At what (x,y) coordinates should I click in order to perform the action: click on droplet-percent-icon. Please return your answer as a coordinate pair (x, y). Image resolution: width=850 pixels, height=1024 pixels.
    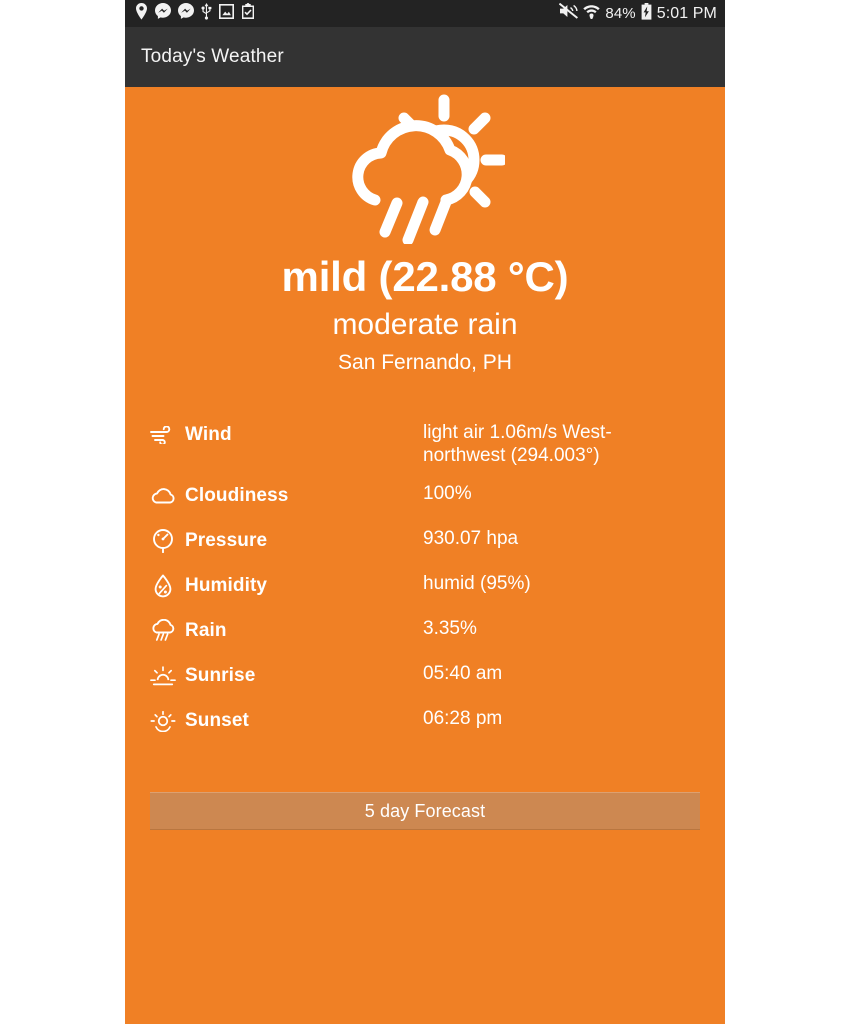
    Looking at the image, I should click on (163, 586).